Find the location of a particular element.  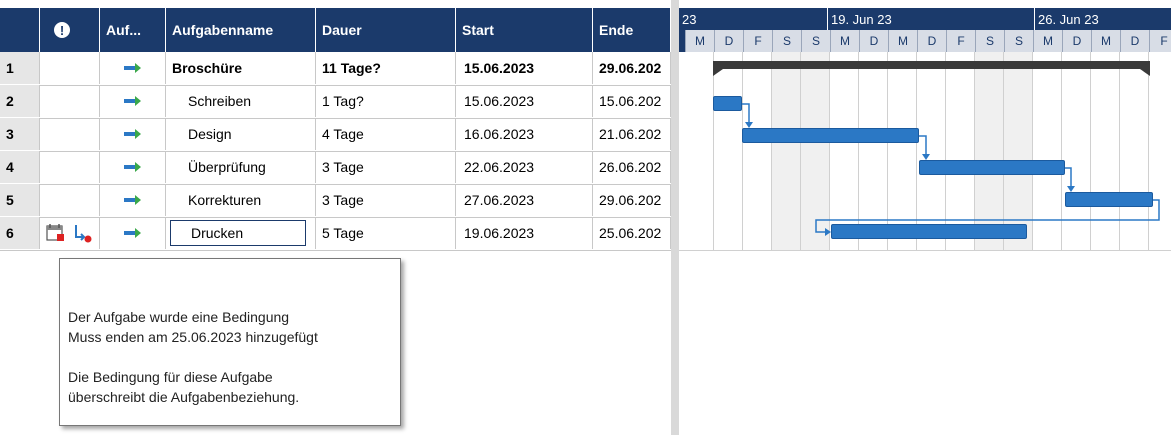

task-end: 26.06.202 is located at coordinates (632, 167).